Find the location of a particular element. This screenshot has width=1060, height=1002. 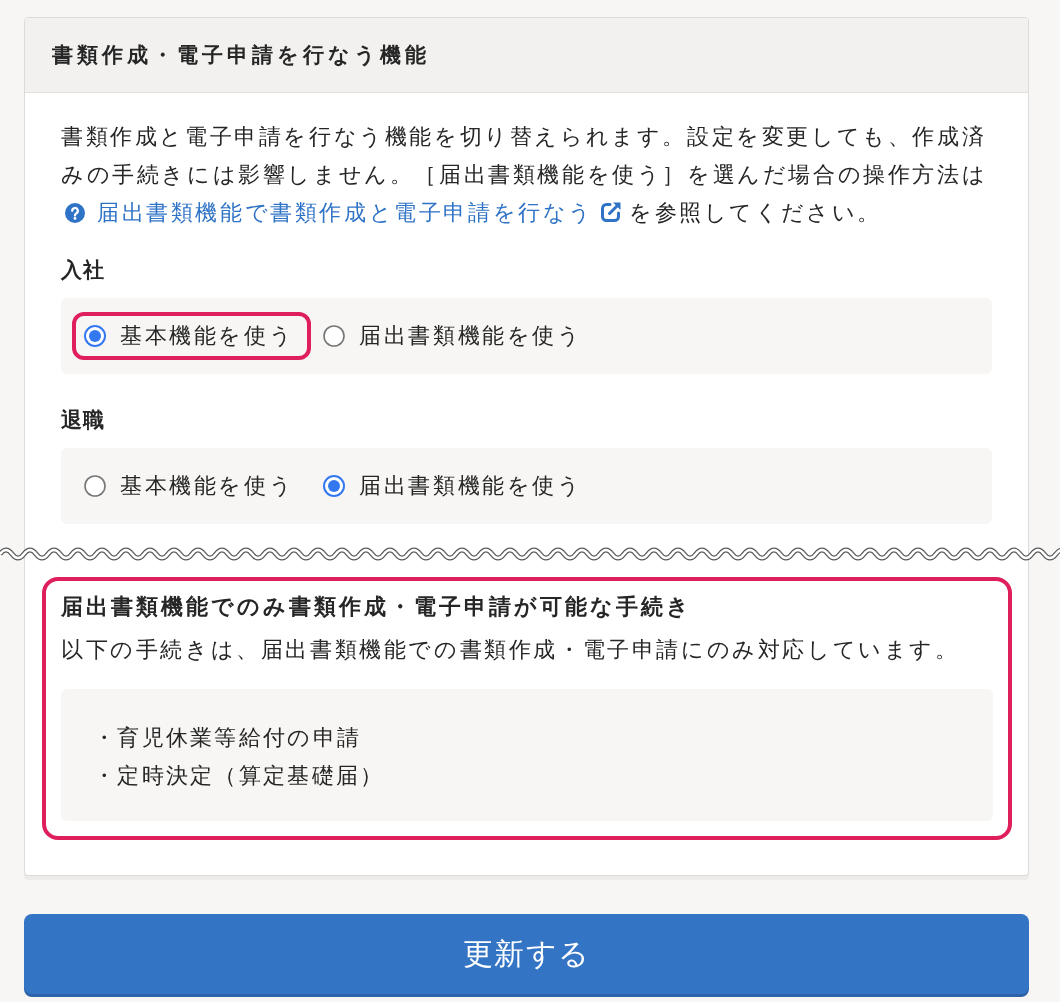

setting-label: 退職 is located at coordinates (83, 420).